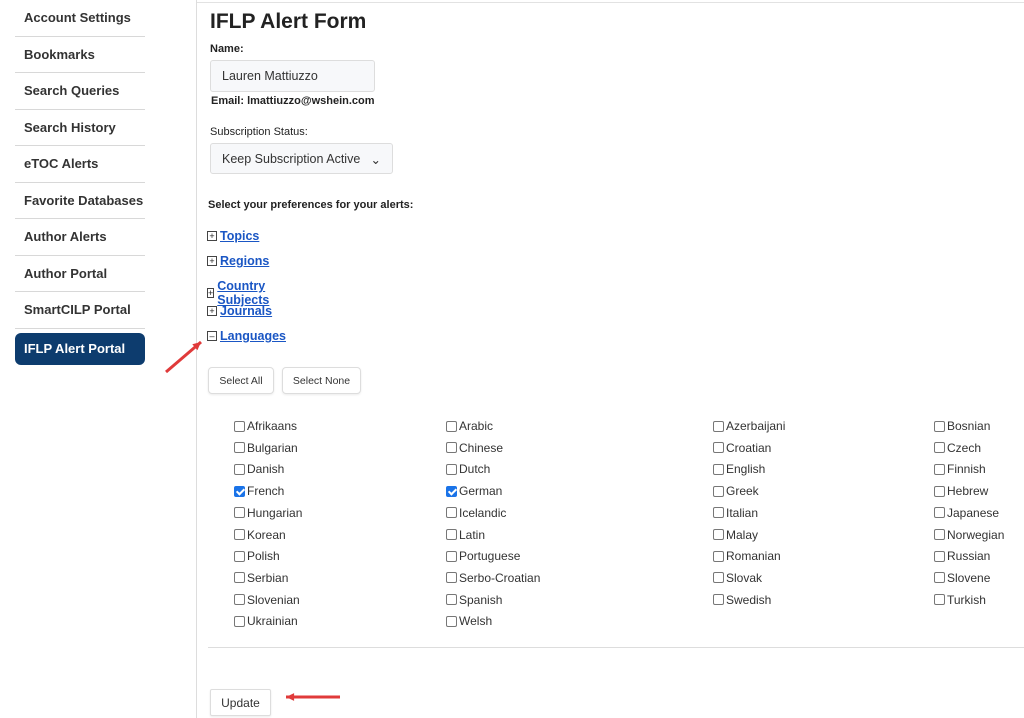 The image size is (1024, 718). What do you see at coordinates (244, 261) in the screenshot?
I see `regions-link: Regions` at bounding box center [244, 261].